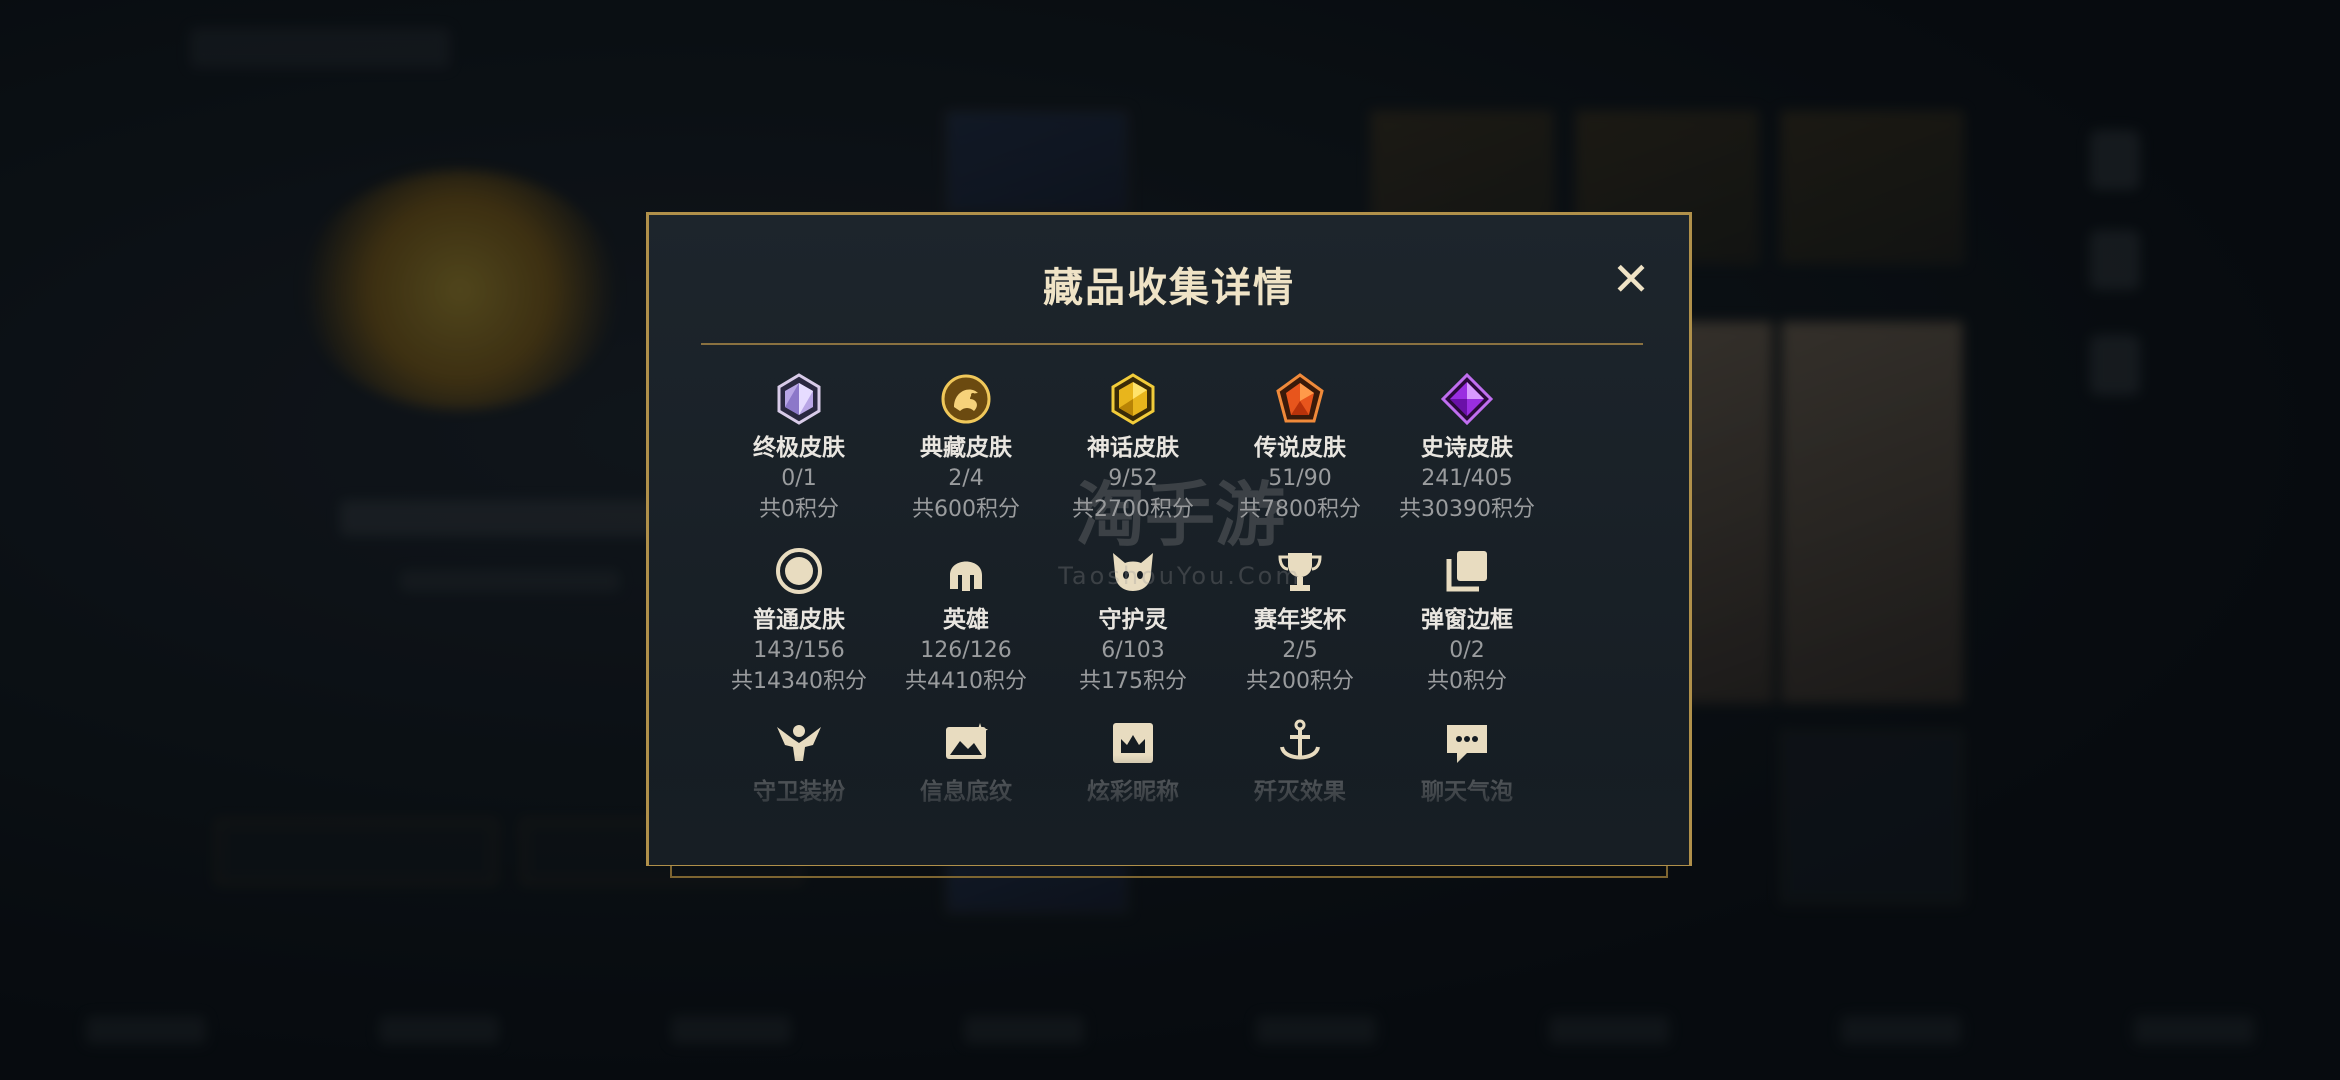  What do you see at coordinates (1300, 762) in the screenshot?
I see `category-annihilation-effect: 歼灭效果` at bounding box center [1300, 762].